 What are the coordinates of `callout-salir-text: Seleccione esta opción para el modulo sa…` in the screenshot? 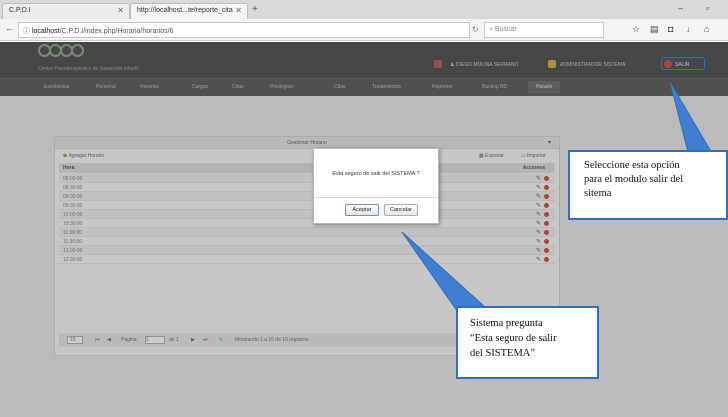 It's located at (634, 179).